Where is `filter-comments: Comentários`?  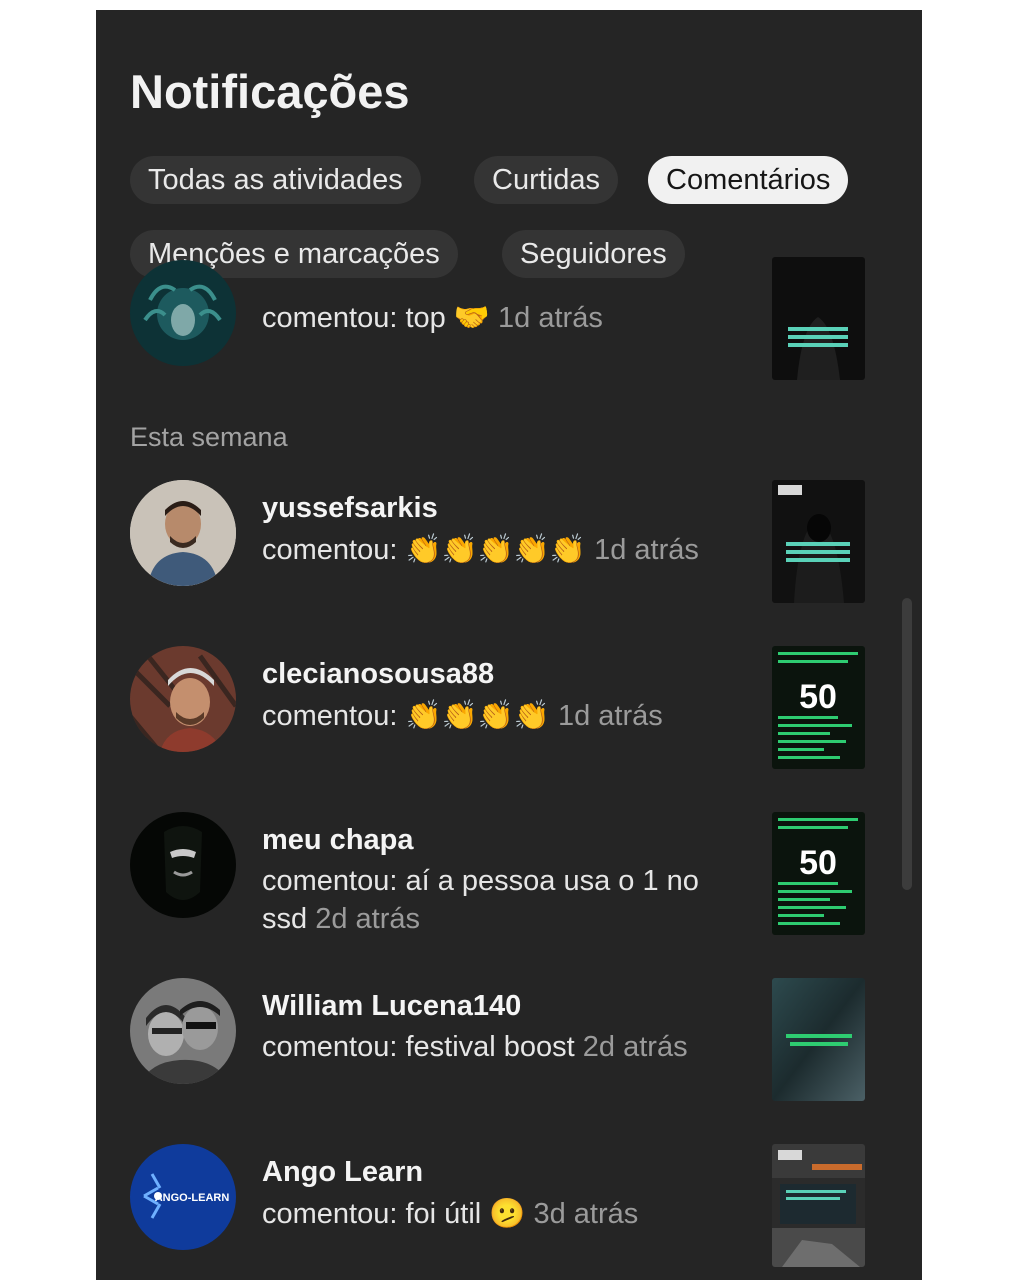
filter-comments: Comentários is located at coordinates (748, 180).